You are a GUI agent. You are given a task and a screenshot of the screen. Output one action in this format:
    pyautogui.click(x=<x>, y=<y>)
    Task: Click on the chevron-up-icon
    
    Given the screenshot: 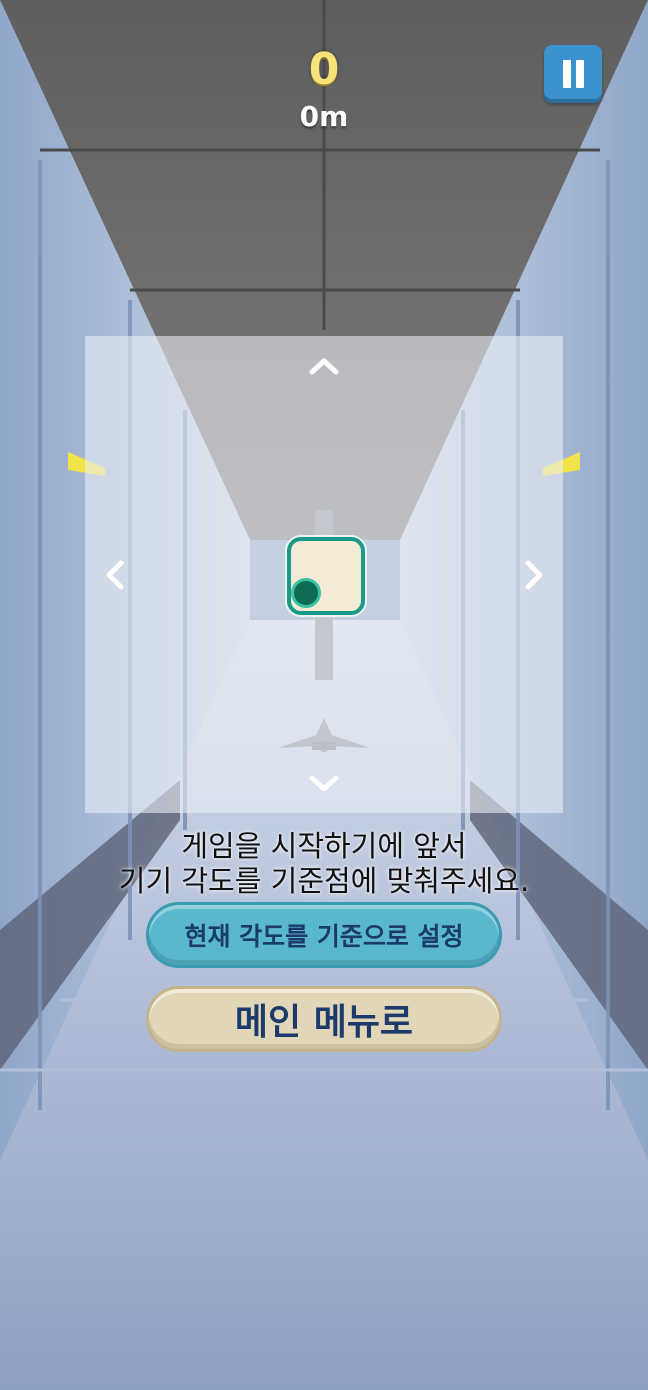 What is the action you would take?
    pyautogui.click(x=324, y=366)
    